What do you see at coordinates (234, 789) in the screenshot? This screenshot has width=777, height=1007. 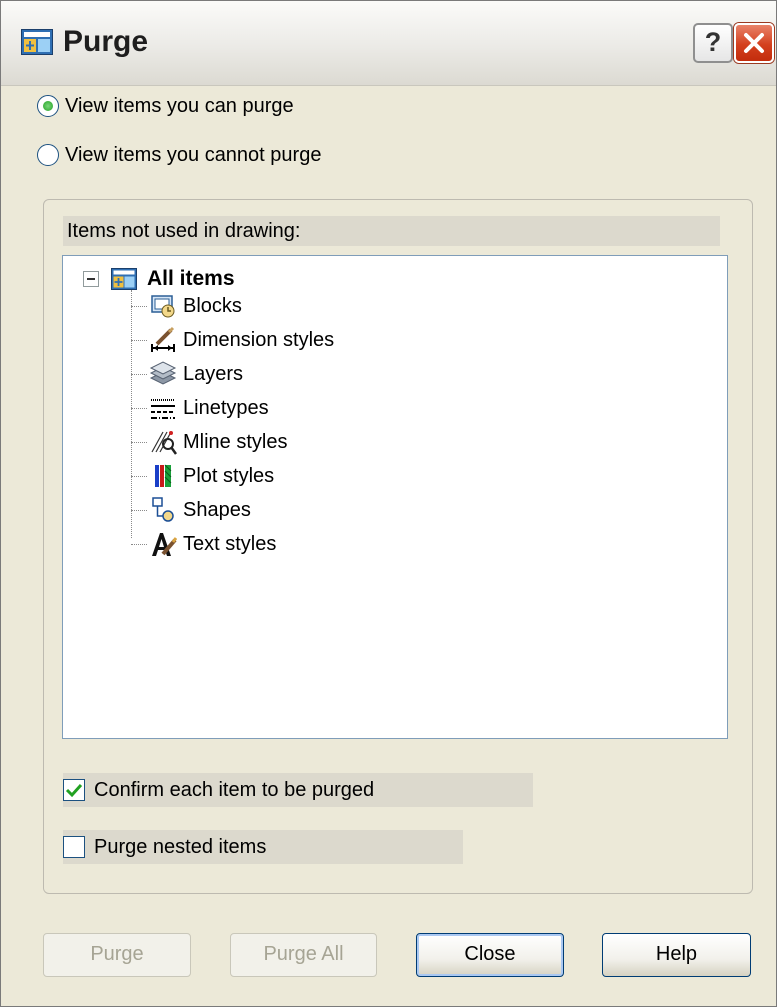 I see `confirm-label: Confirm each item to be purged` at bounding box center [234, 789].